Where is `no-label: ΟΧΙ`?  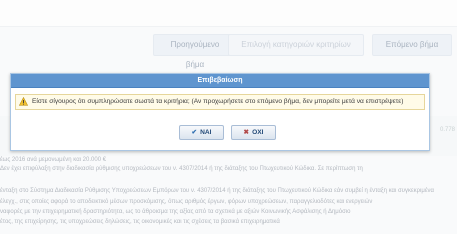 no-label: ΟΧΙ is located at coordinates (258, 132).